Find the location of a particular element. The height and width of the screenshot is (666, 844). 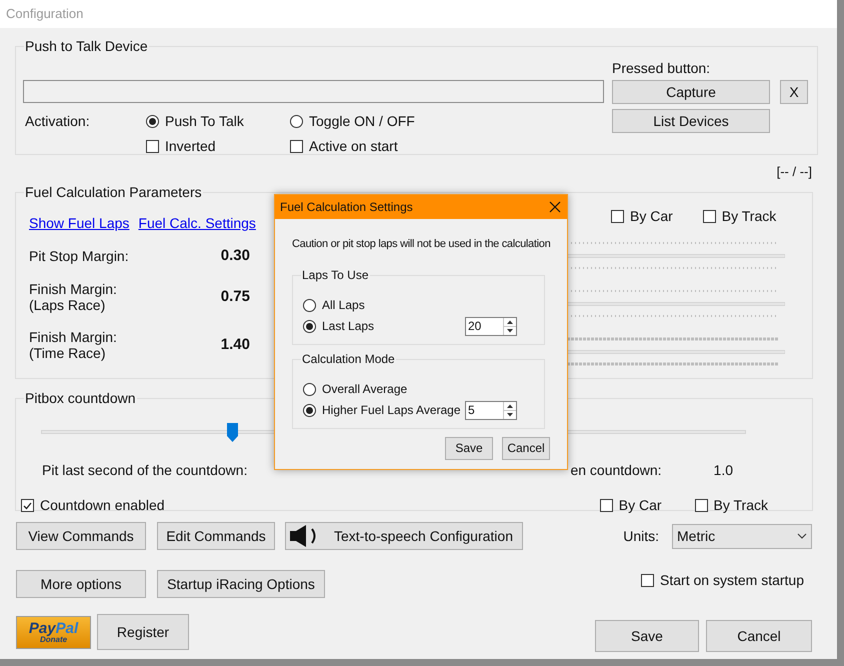

view-commands-button: View Commands is located at coordinates (81, 536).